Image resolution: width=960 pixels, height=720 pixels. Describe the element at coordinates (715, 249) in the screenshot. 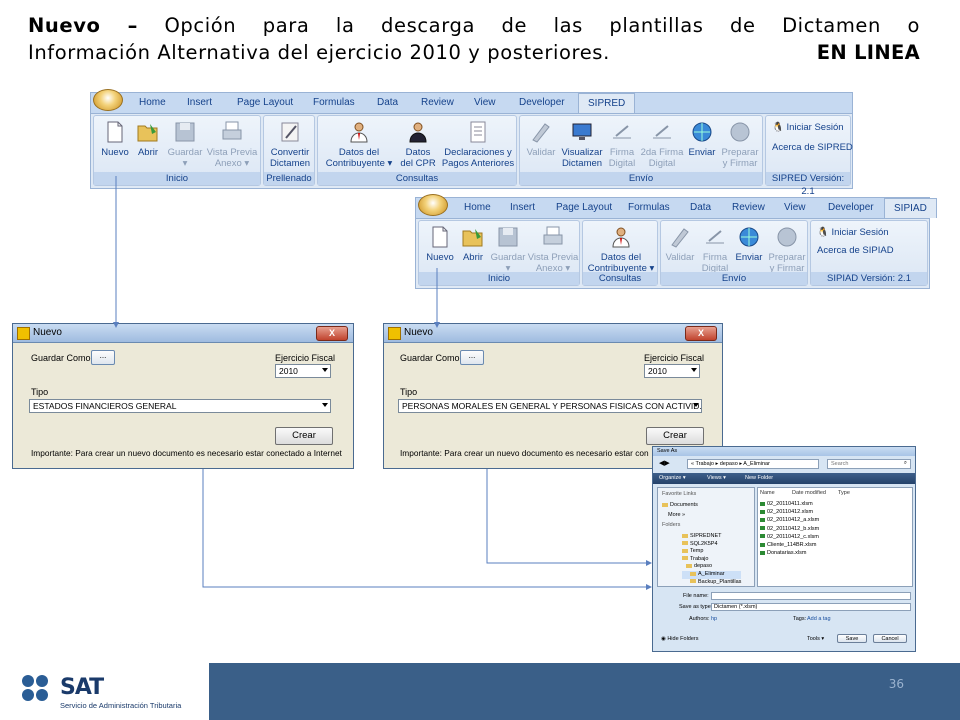

I see `sipiad-firma-button: Firma Digital` at that location.